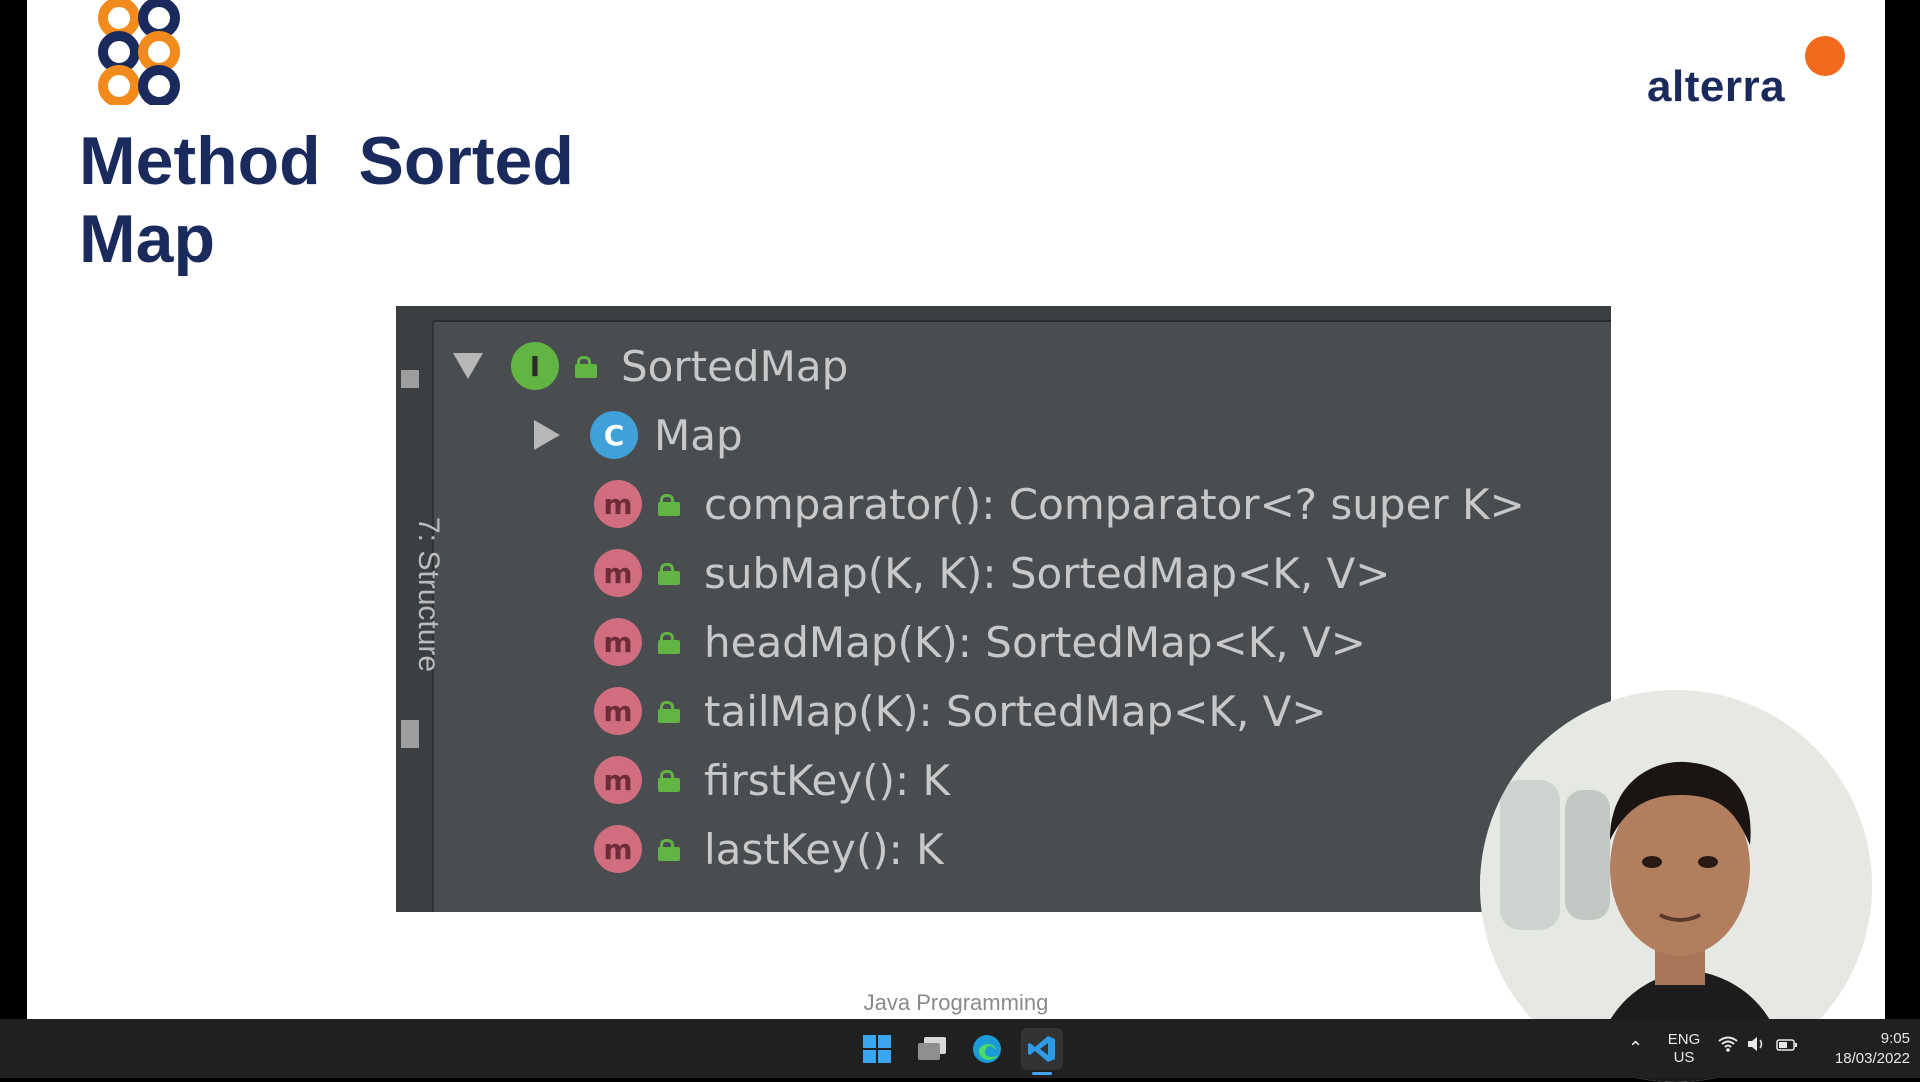  I want to click on slide-title-line2: Map, so click(147, 239).